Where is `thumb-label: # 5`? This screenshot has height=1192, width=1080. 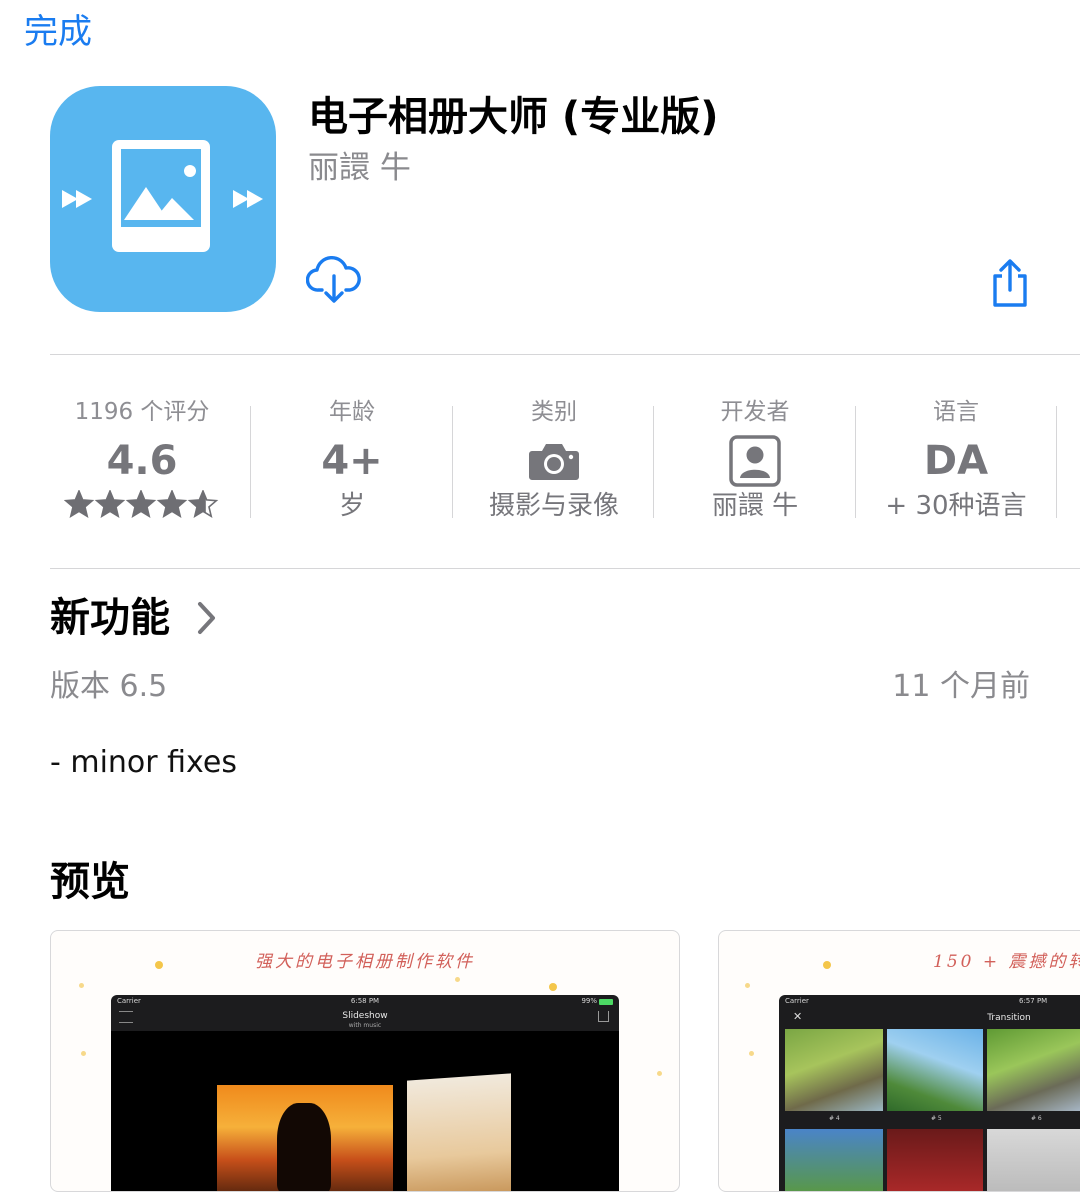
thumb-label: # 5 is located at coordinates (936, 1118).